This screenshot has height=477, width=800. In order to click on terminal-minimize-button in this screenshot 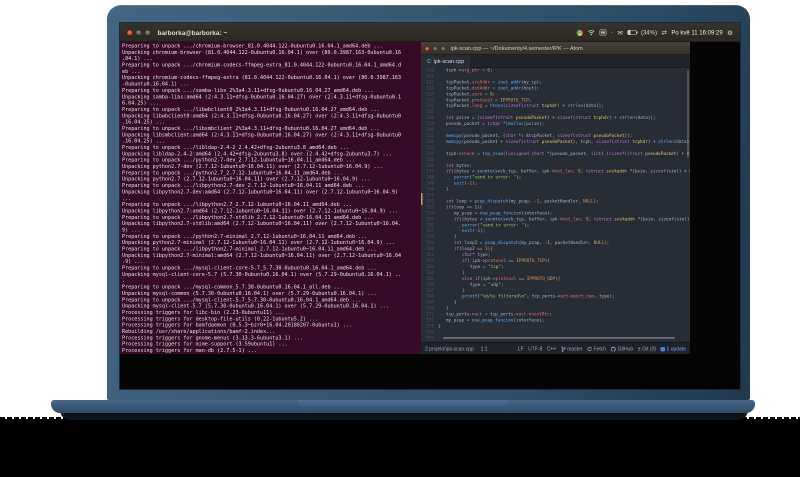, I will do `click(139, 32)`.